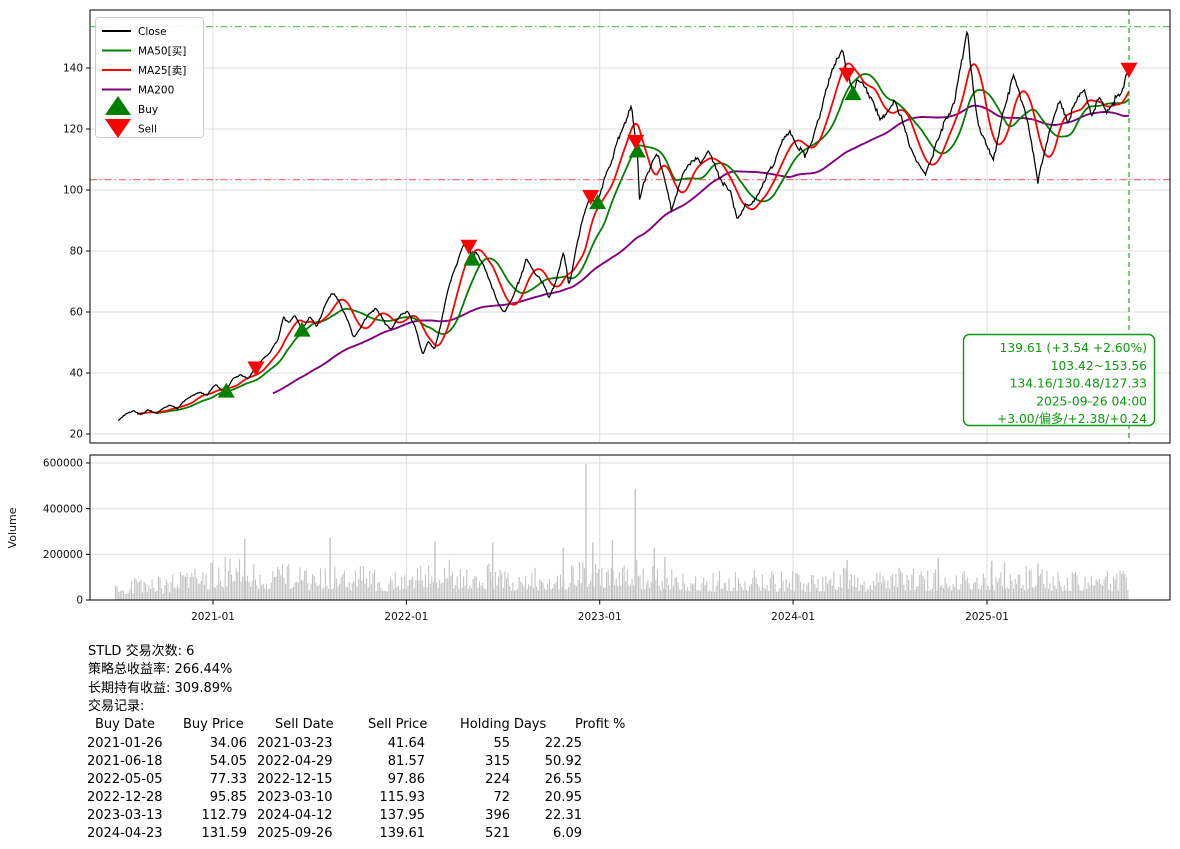  Describe the element at coordinates (213, 724) in the screenshot. I see `col-buy-price: Buy Price` at that location.